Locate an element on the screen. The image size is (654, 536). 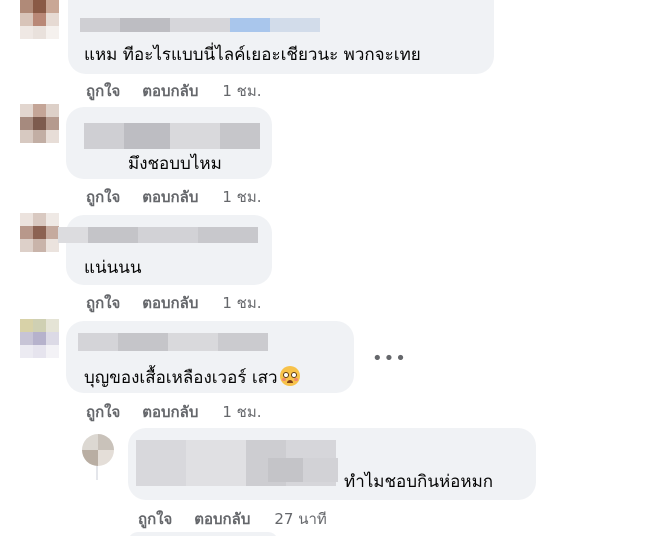
comment-bubble: แน่นนน is located at coordinates (165, 250).